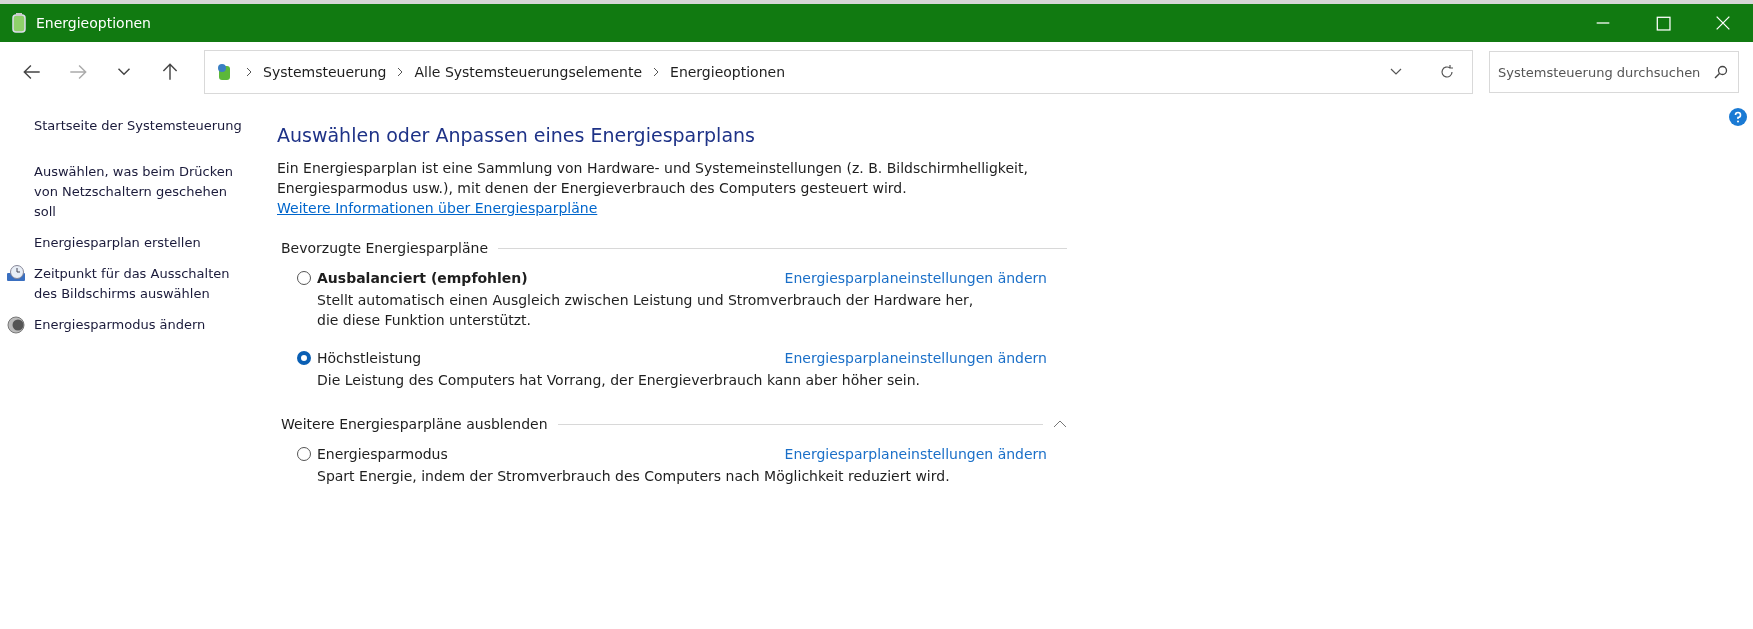 The width and height of the screenshot is (1753, 629). Describe the element at coordinates (16, 274) in the screenshot. I see `clock-icon` at that location.